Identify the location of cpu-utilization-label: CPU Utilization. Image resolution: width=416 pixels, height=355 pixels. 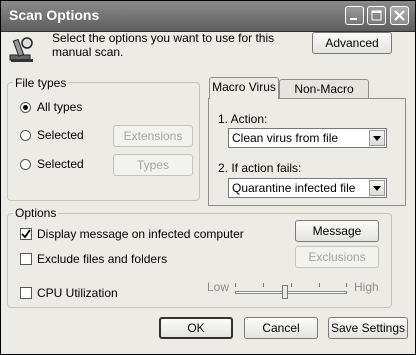
(77, 293).